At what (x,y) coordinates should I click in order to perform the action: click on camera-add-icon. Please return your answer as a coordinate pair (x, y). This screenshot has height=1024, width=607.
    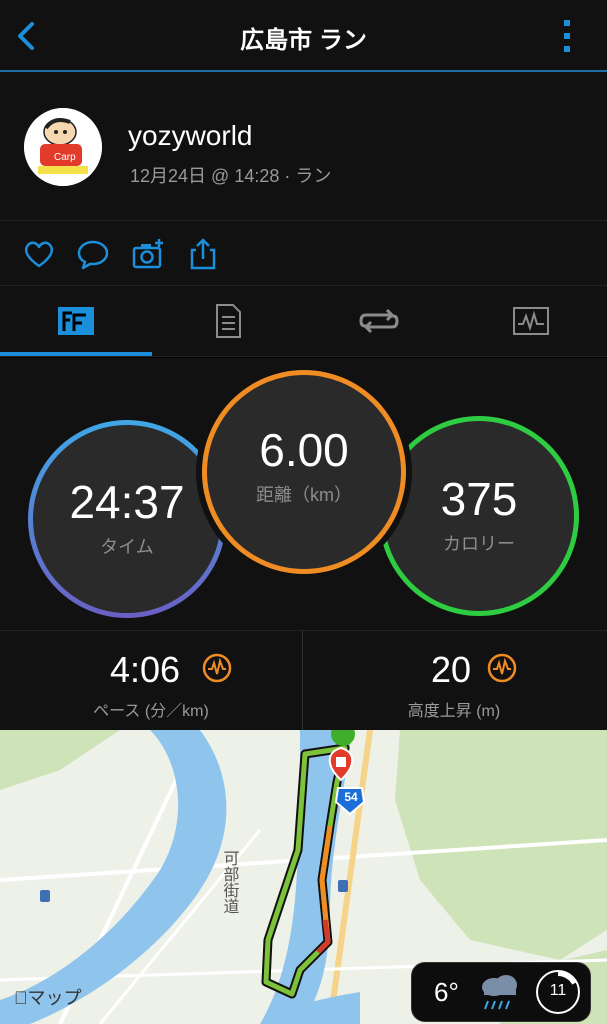
    Looking at the image, I should click on (147, 254).